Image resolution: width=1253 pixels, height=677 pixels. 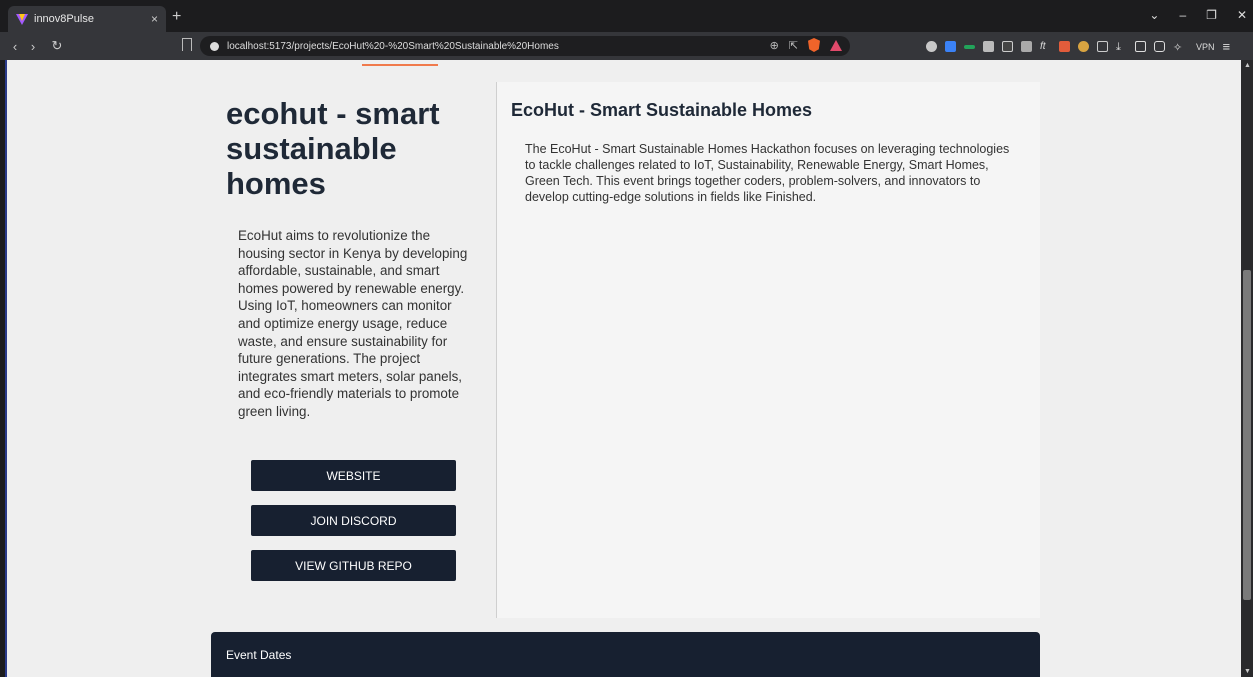 I want to click on tab-close-icon: ×, so click(x=154, y=19).